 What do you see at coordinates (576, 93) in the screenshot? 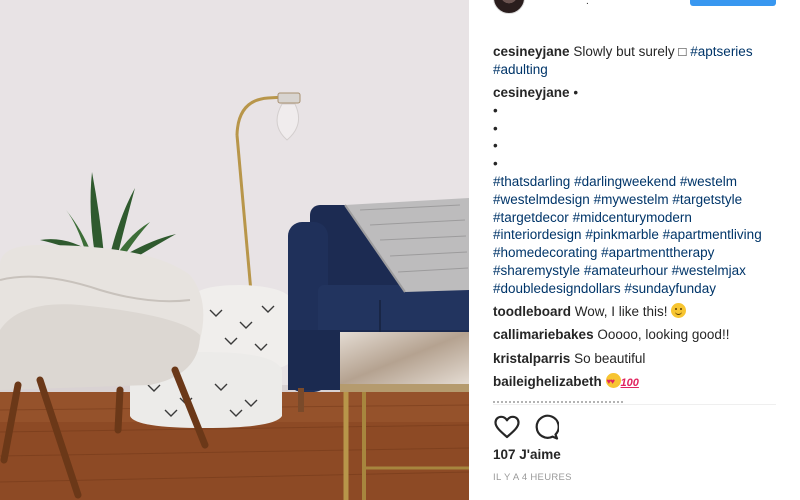
I see `comment-text: •` at bounding box center [576, 93].